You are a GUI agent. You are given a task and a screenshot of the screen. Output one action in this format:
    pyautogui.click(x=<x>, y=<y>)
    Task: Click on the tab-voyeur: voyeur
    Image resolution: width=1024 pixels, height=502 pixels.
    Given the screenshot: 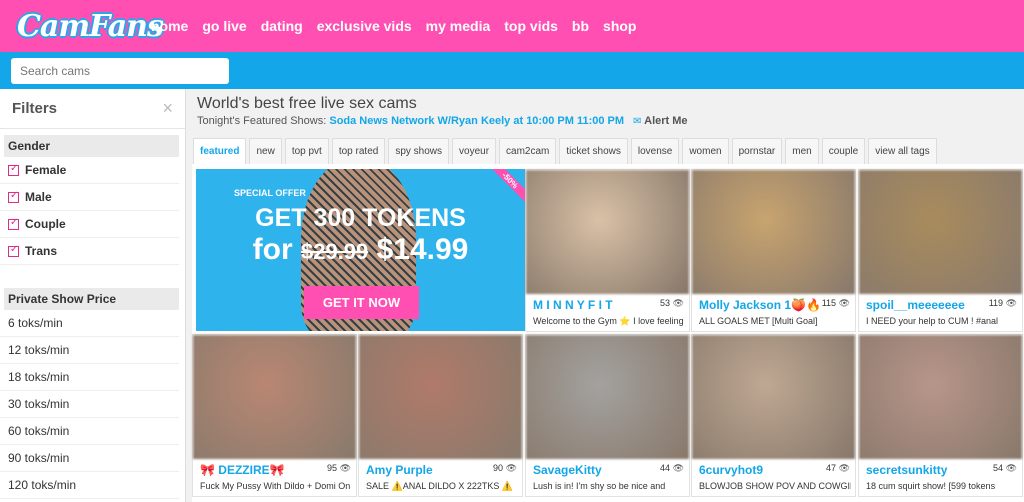 What is the action you would take?
    pyautogui.click(x=474, y=151)
    